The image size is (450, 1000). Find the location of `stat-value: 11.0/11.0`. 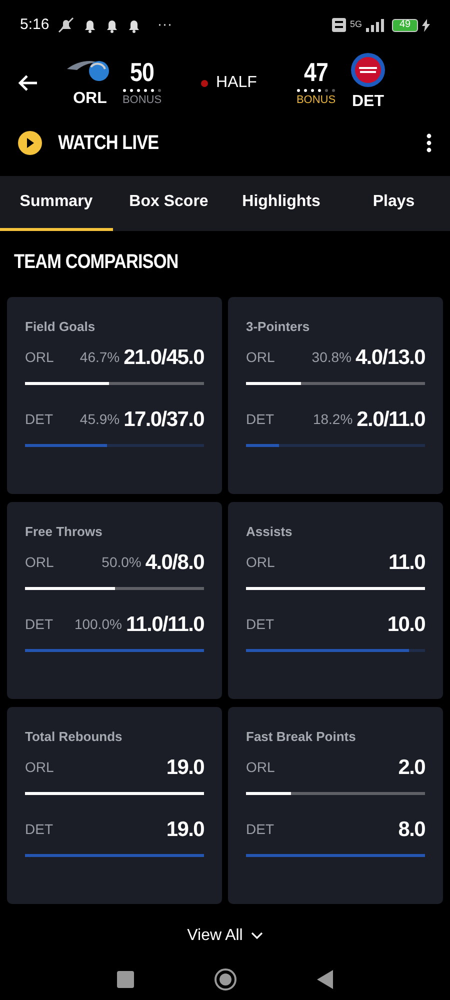

stat-value: 11.0/11.0 is located at coordinates (165, 624).